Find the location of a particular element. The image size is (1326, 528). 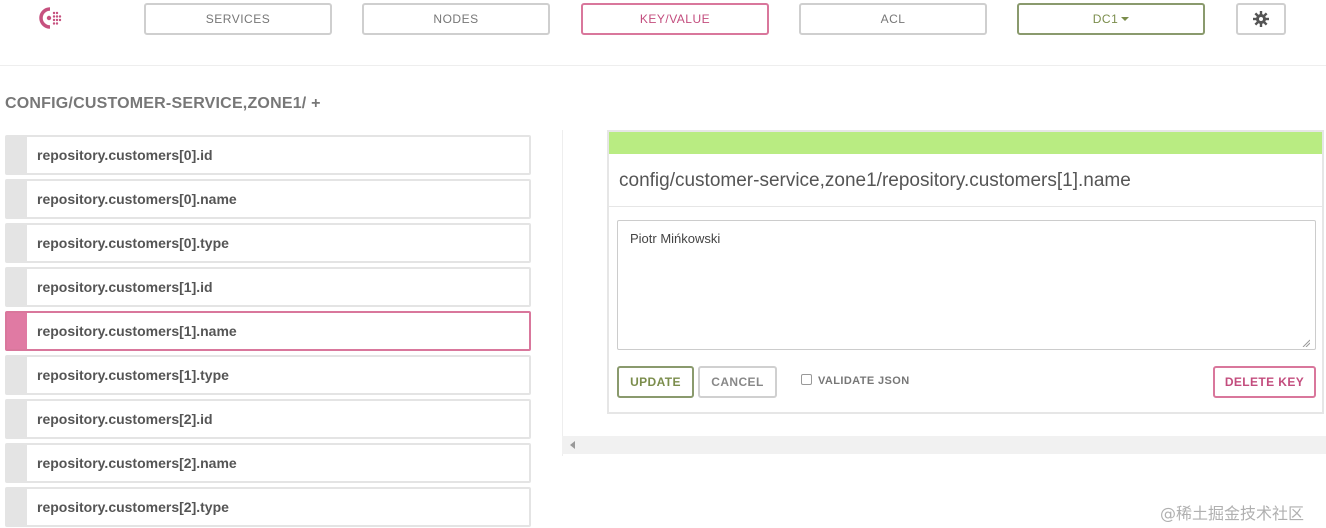

nav-acl-button: ACL is located at coordinates (893, 19).